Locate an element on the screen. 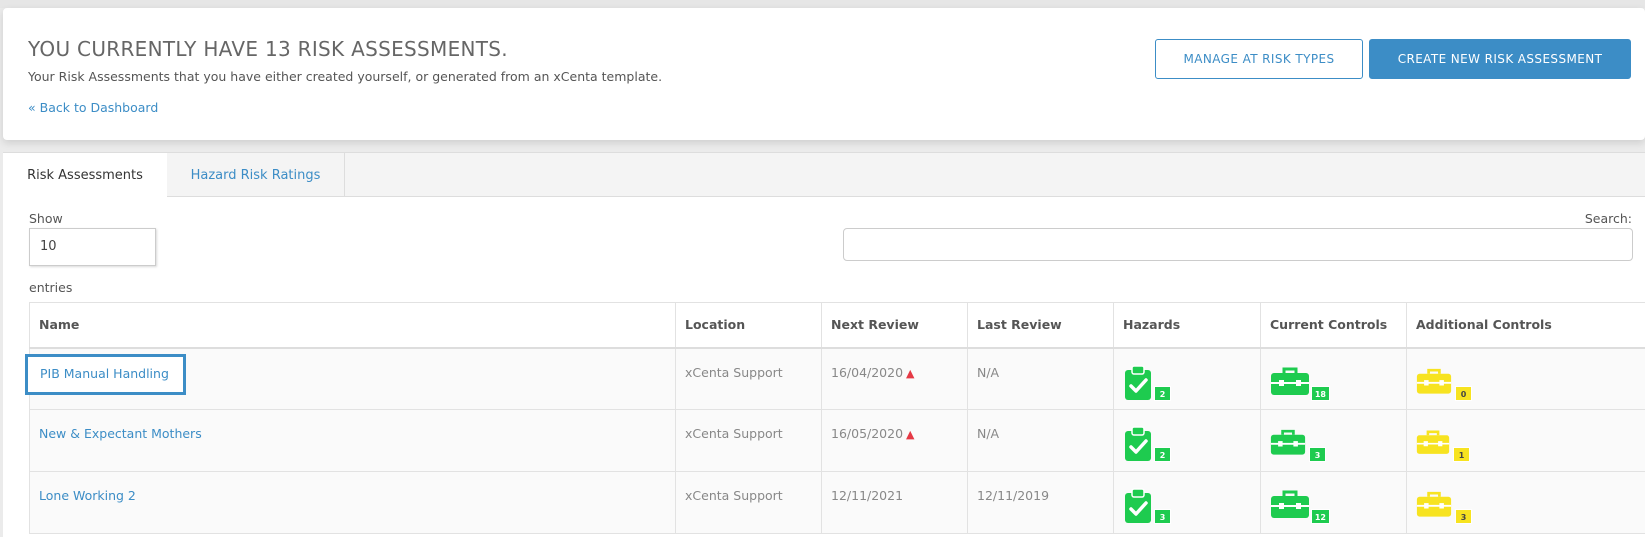 Image resolution: width=1645 pixels, height=537 pixels. cell-next-review: 16/04/2020 ▲ is located at coordinates (894, 378).